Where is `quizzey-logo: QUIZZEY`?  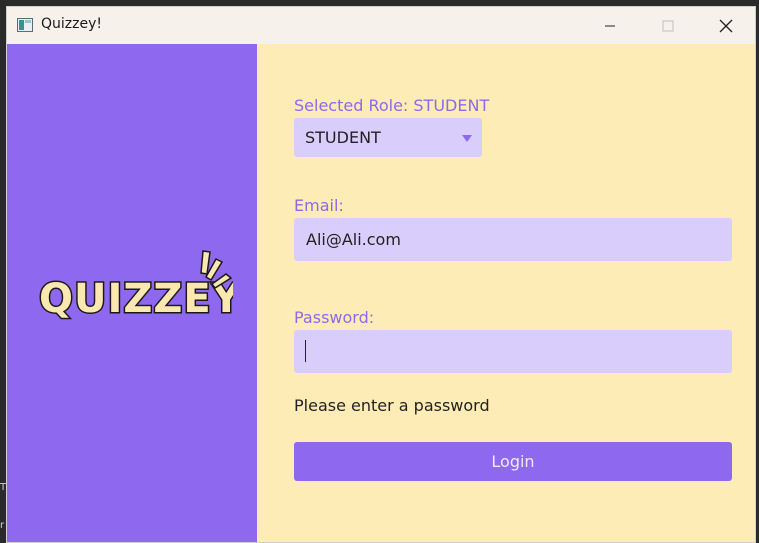 quizzey-logo: QUIZZEY is located at coordinates (135, 287).